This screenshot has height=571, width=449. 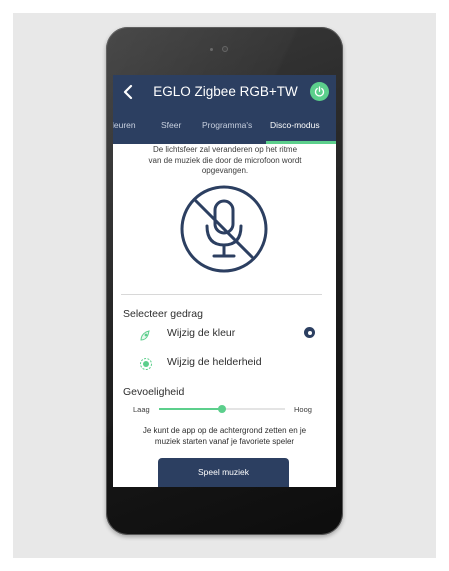 What do you see at coordinates (163, 314) in the screenshot?
I see `behavior-heading: Selecteer gedrag` at bounding box center [163, 314].